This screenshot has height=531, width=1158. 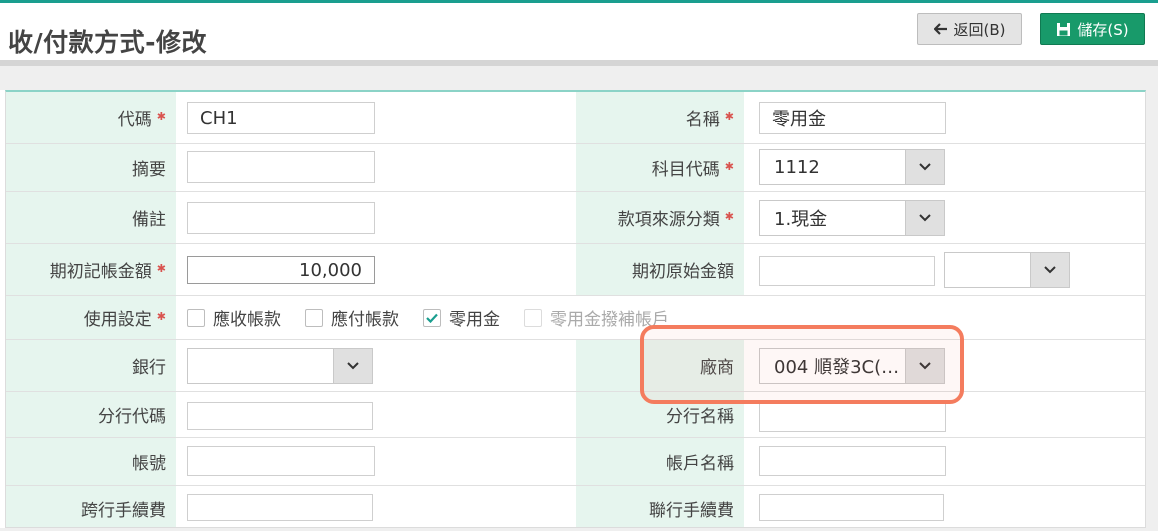 I want to click on form-row-account: 帳號 帳戶名稱, so click(x=575, y=462).